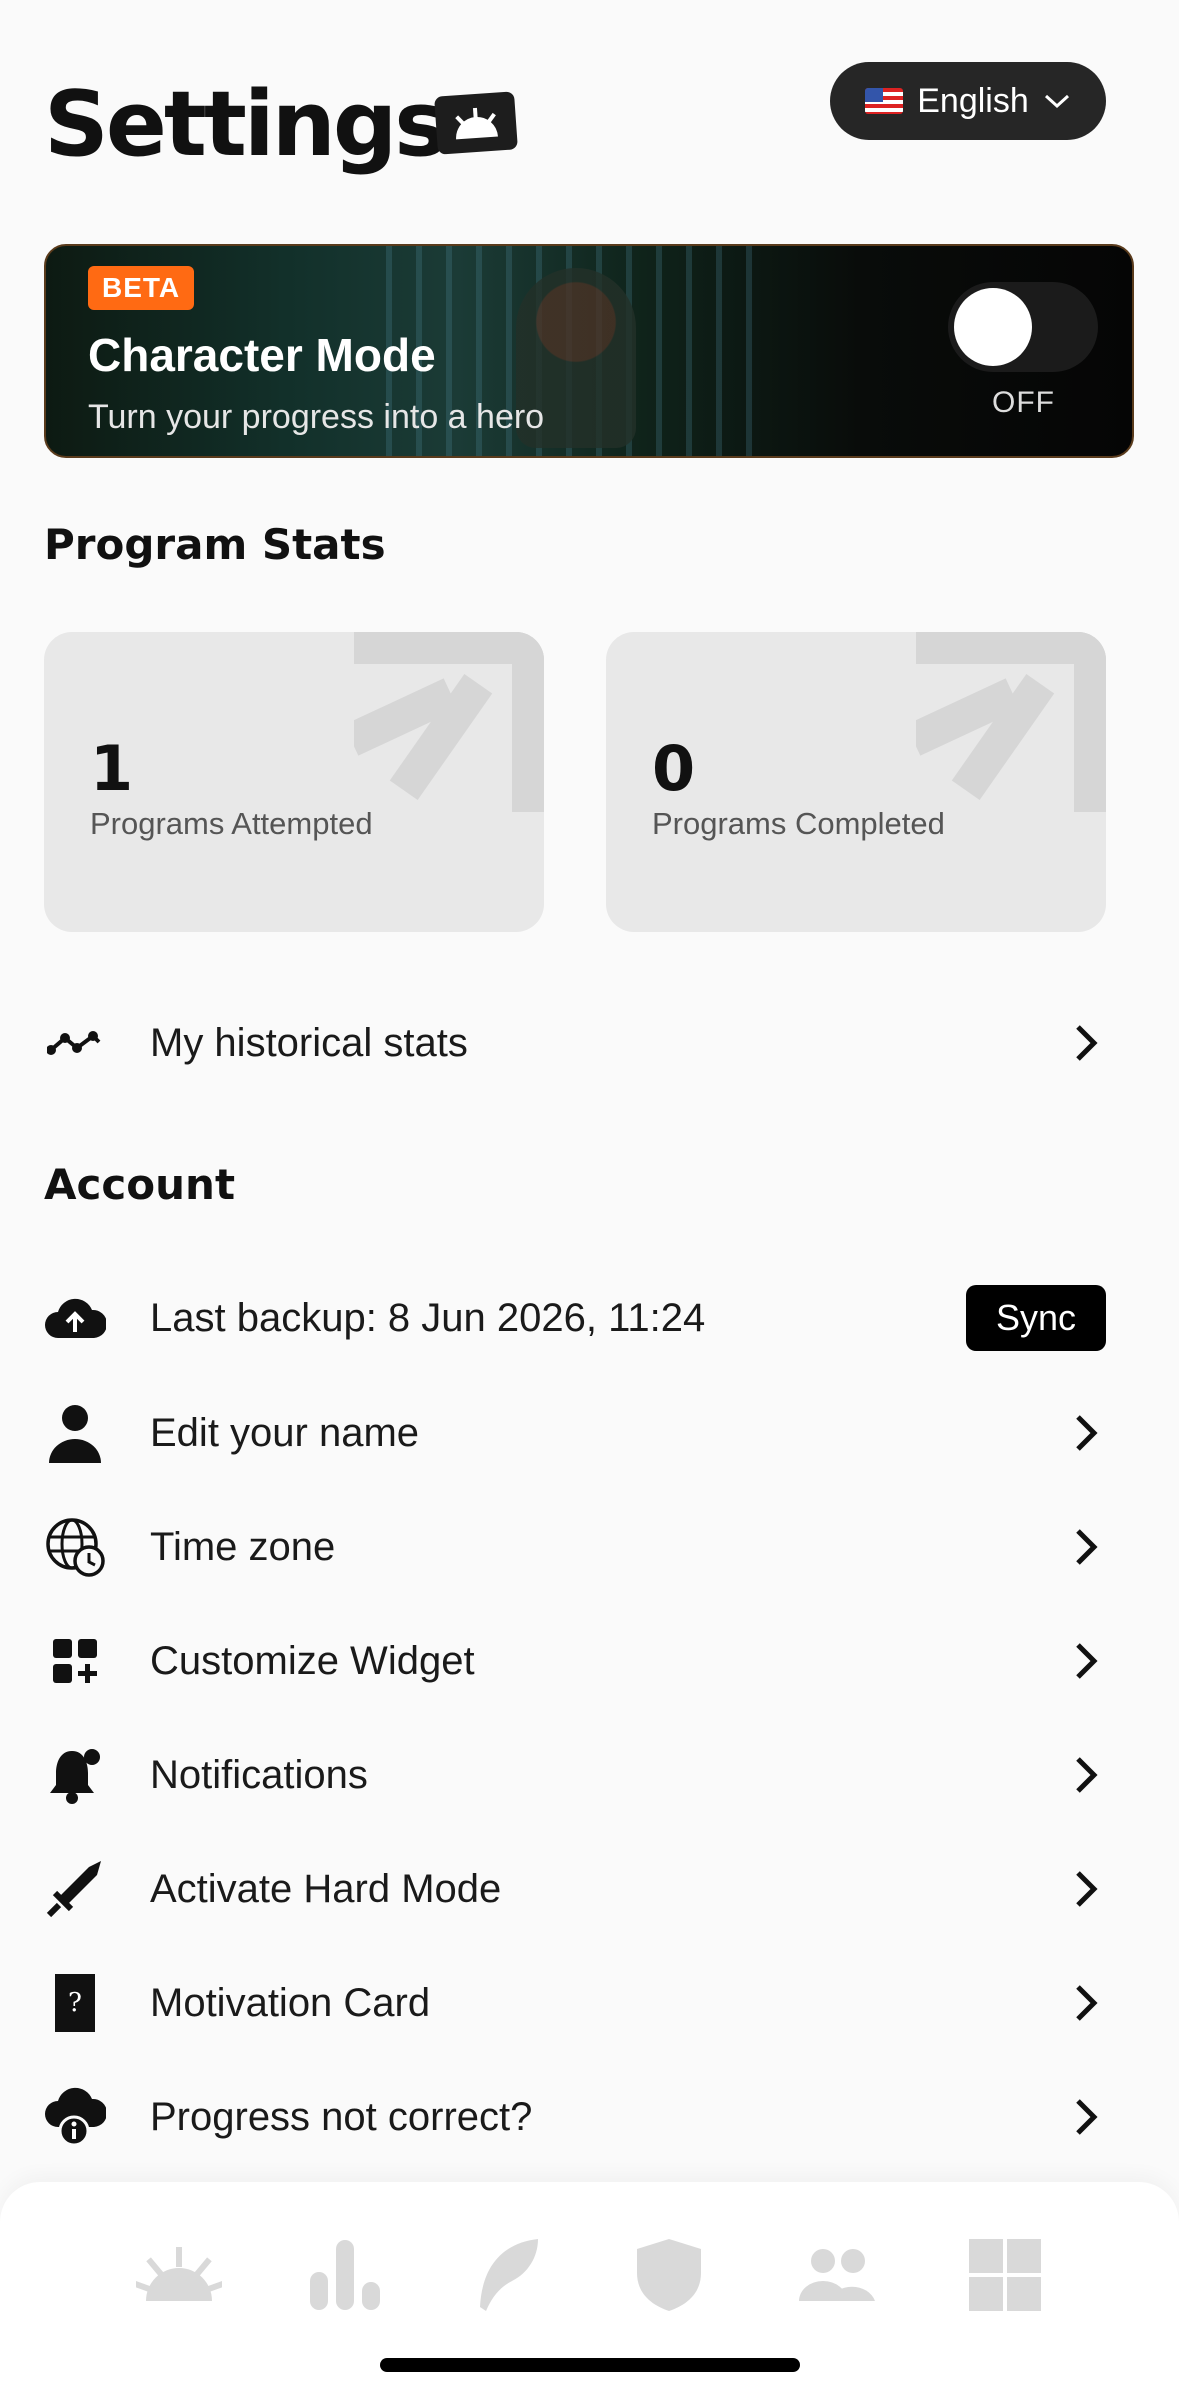 The image size is (1179, 2396). What do you see at coordinates (1056, 101) in the screenshot?
I see `chevron-down-icon` at bounding box center [1056, 101].